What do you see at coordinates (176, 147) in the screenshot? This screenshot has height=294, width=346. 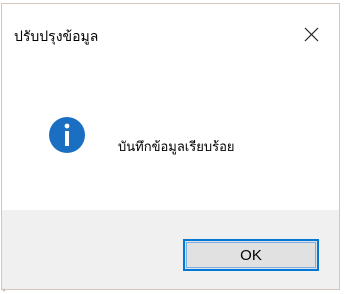 I see `dialog-message: บันทึกข้อมูลเรียบร้อย` at bounding box center [176, 147].